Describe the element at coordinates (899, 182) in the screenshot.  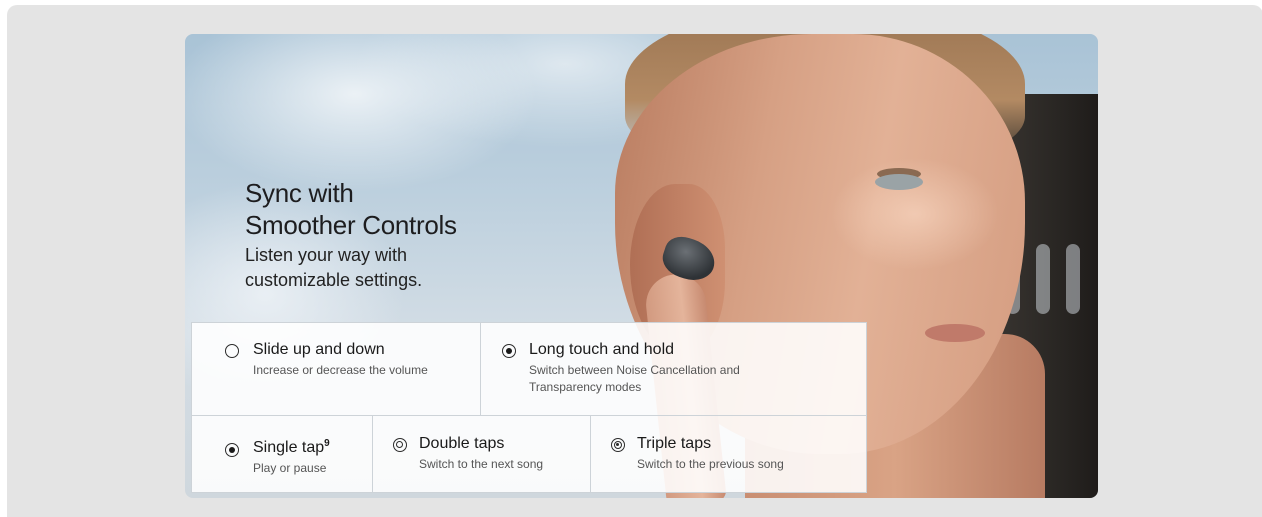
I see `person-eye-image` at that location.